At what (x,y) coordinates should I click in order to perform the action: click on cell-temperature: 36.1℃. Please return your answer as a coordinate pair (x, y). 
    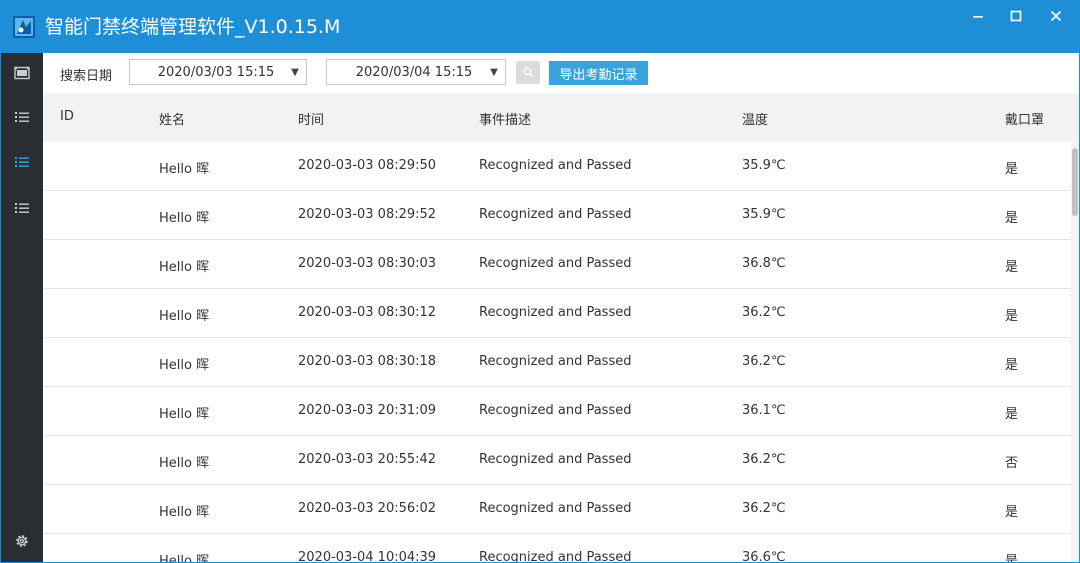
    Looking at the image, I should click on (764, 410).